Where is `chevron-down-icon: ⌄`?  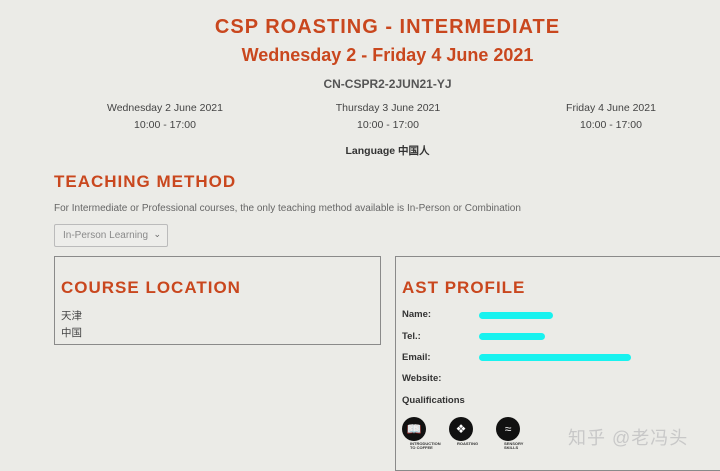
chevron-down-icon: ⌄ is located at coordinates (157, 234).